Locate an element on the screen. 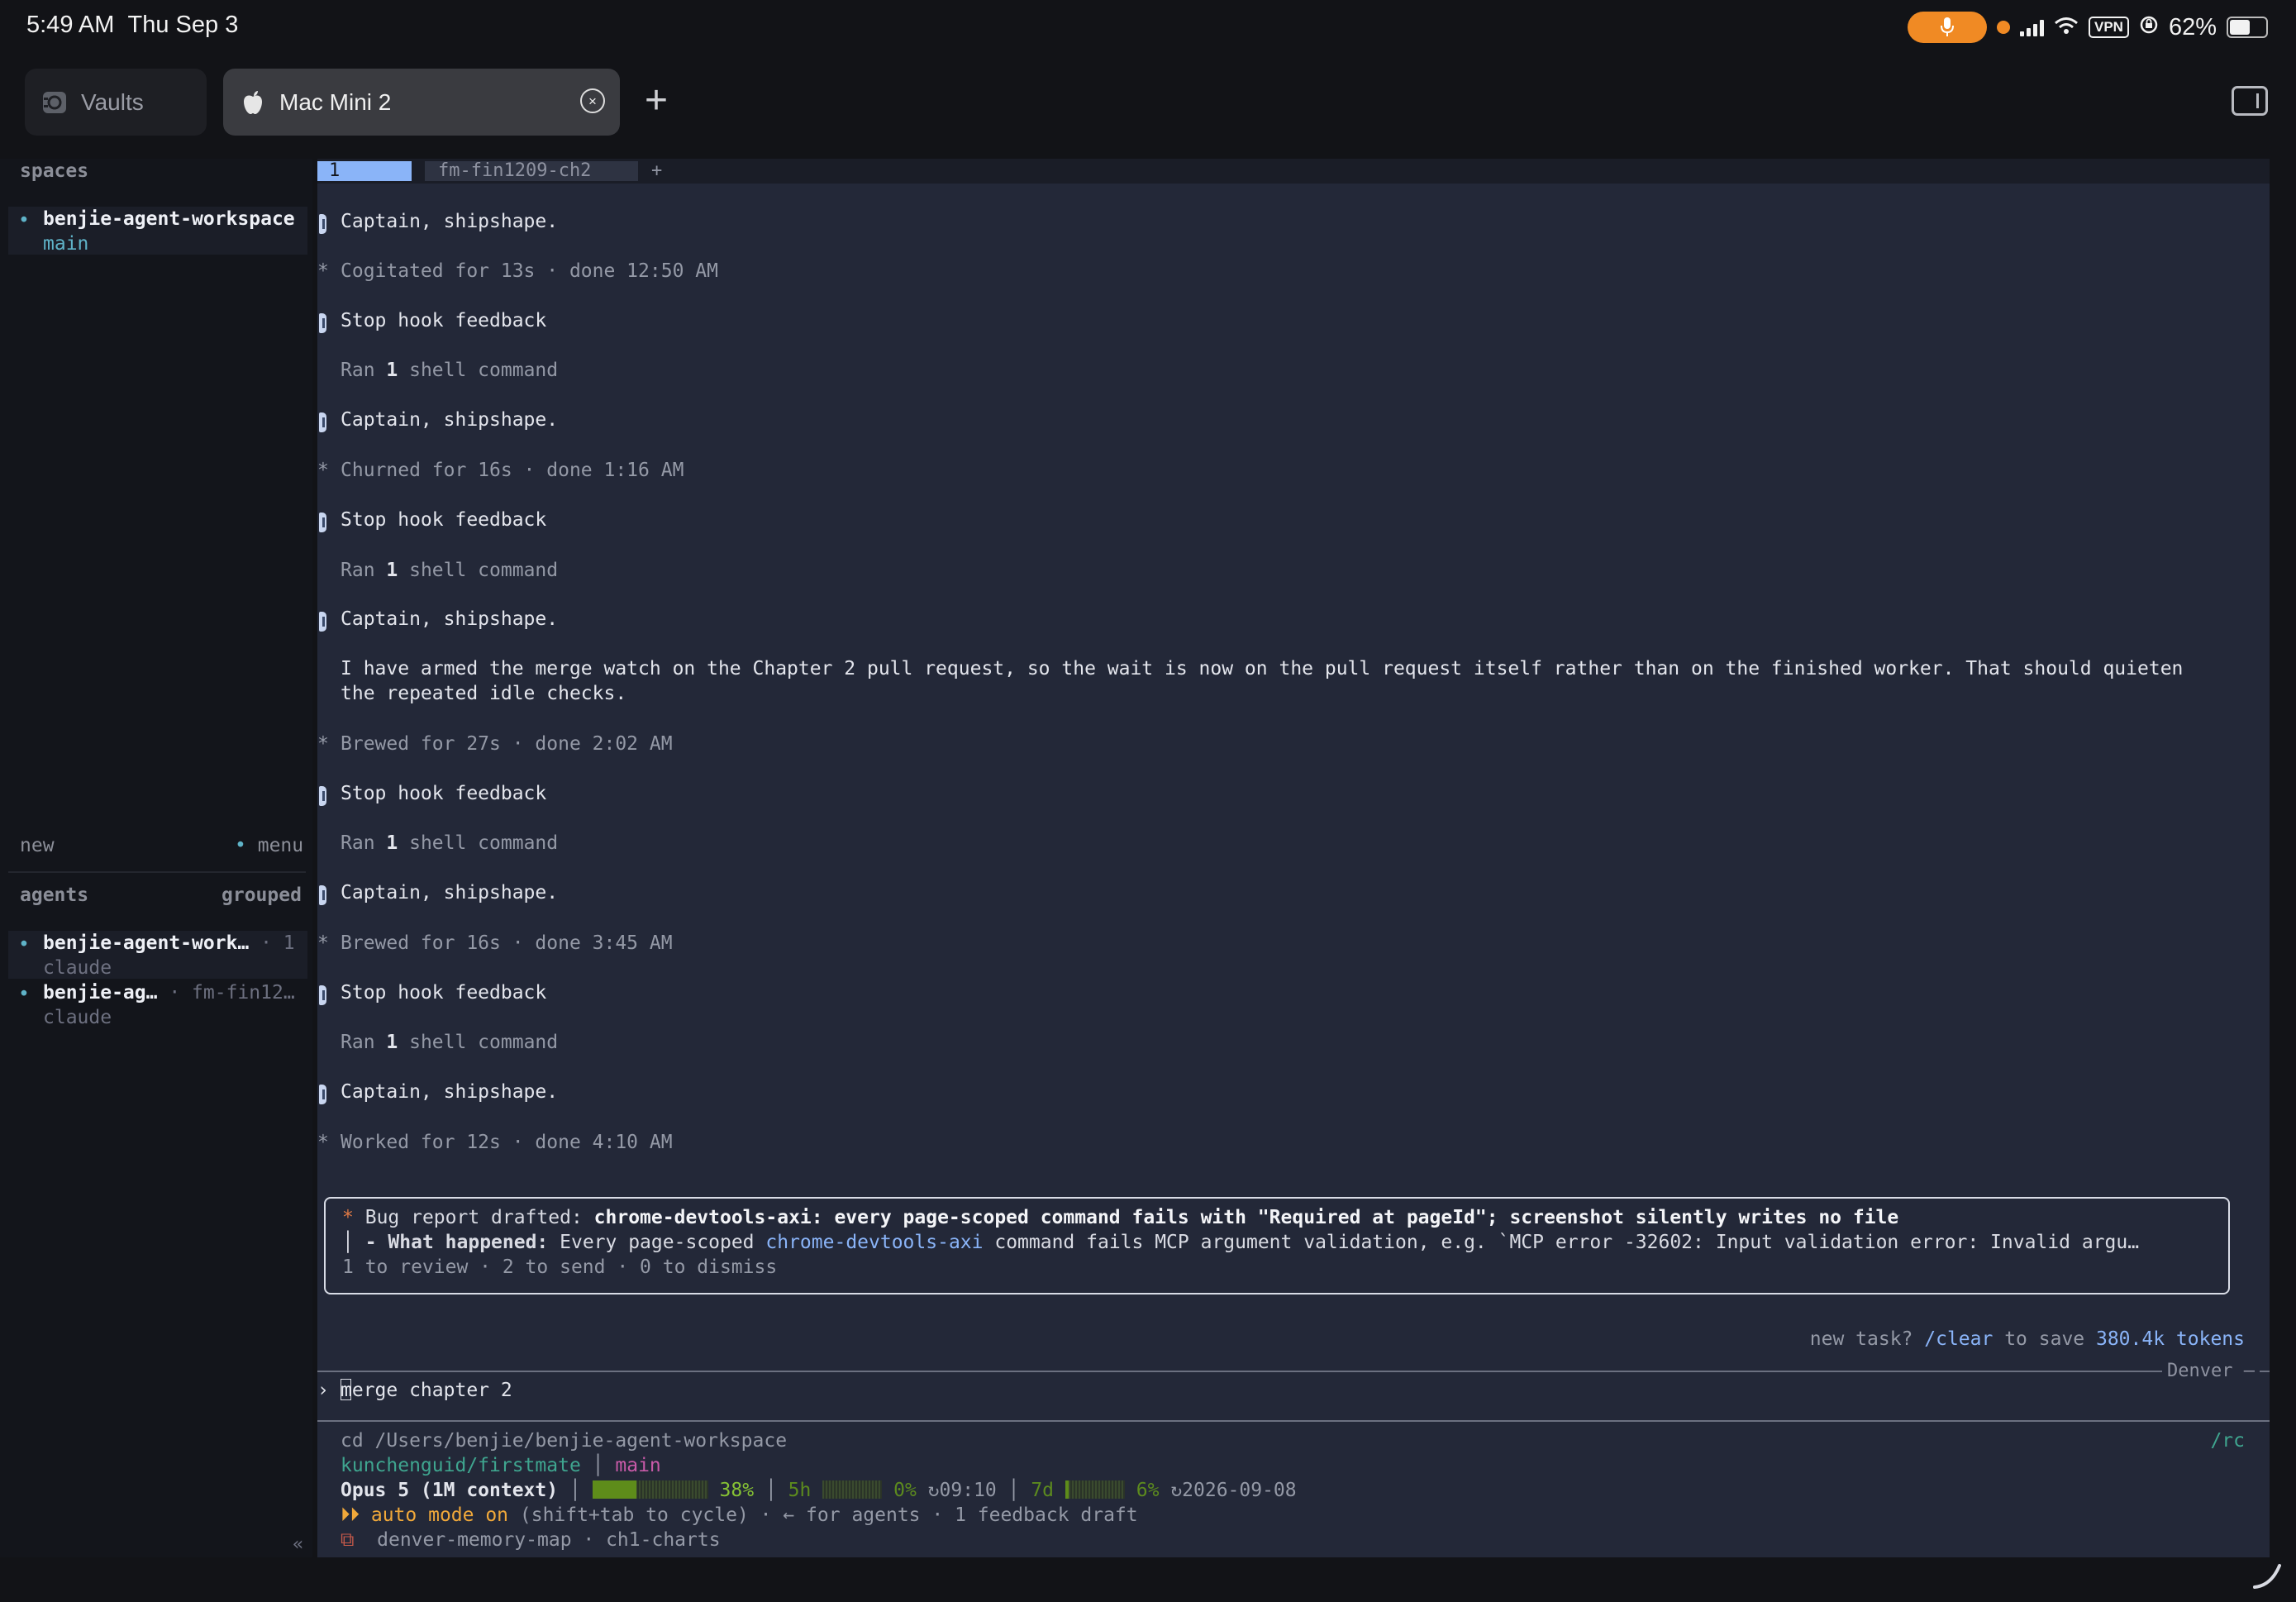 The height and width of the screenshot is (1602, 2296). menu-label: menu is located at coordinates (280, 845).